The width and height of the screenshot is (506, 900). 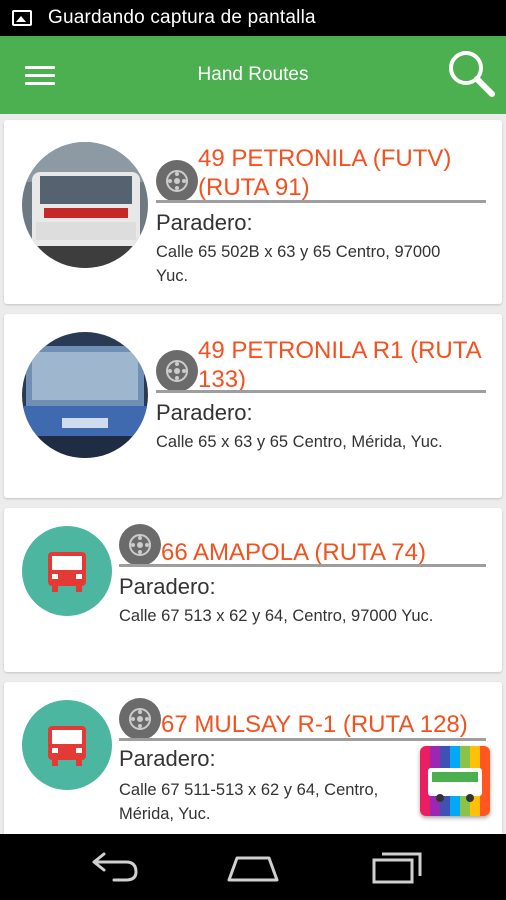 What do you see at coordinates (343, 173) in the screenshot?
I see `route-title: 49 PETRONILA (FUTV) (RUTA 91)` at bounding box center [343, 173].